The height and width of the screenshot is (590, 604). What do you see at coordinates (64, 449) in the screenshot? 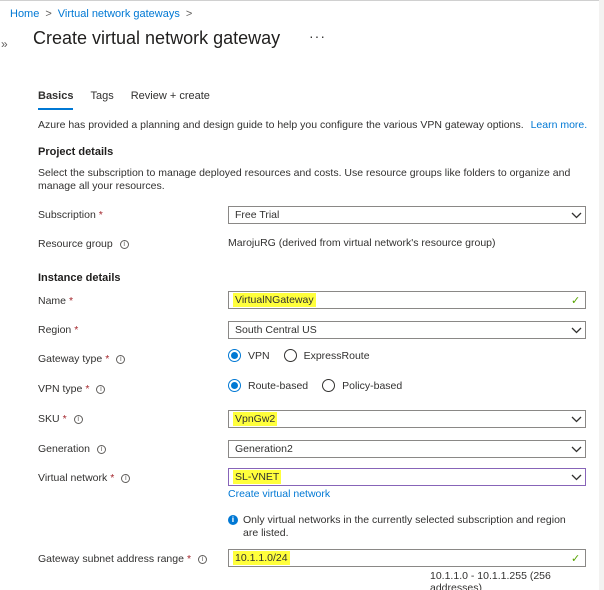
I see `generation-label-text: Generation` at bounding box center [64, 449].